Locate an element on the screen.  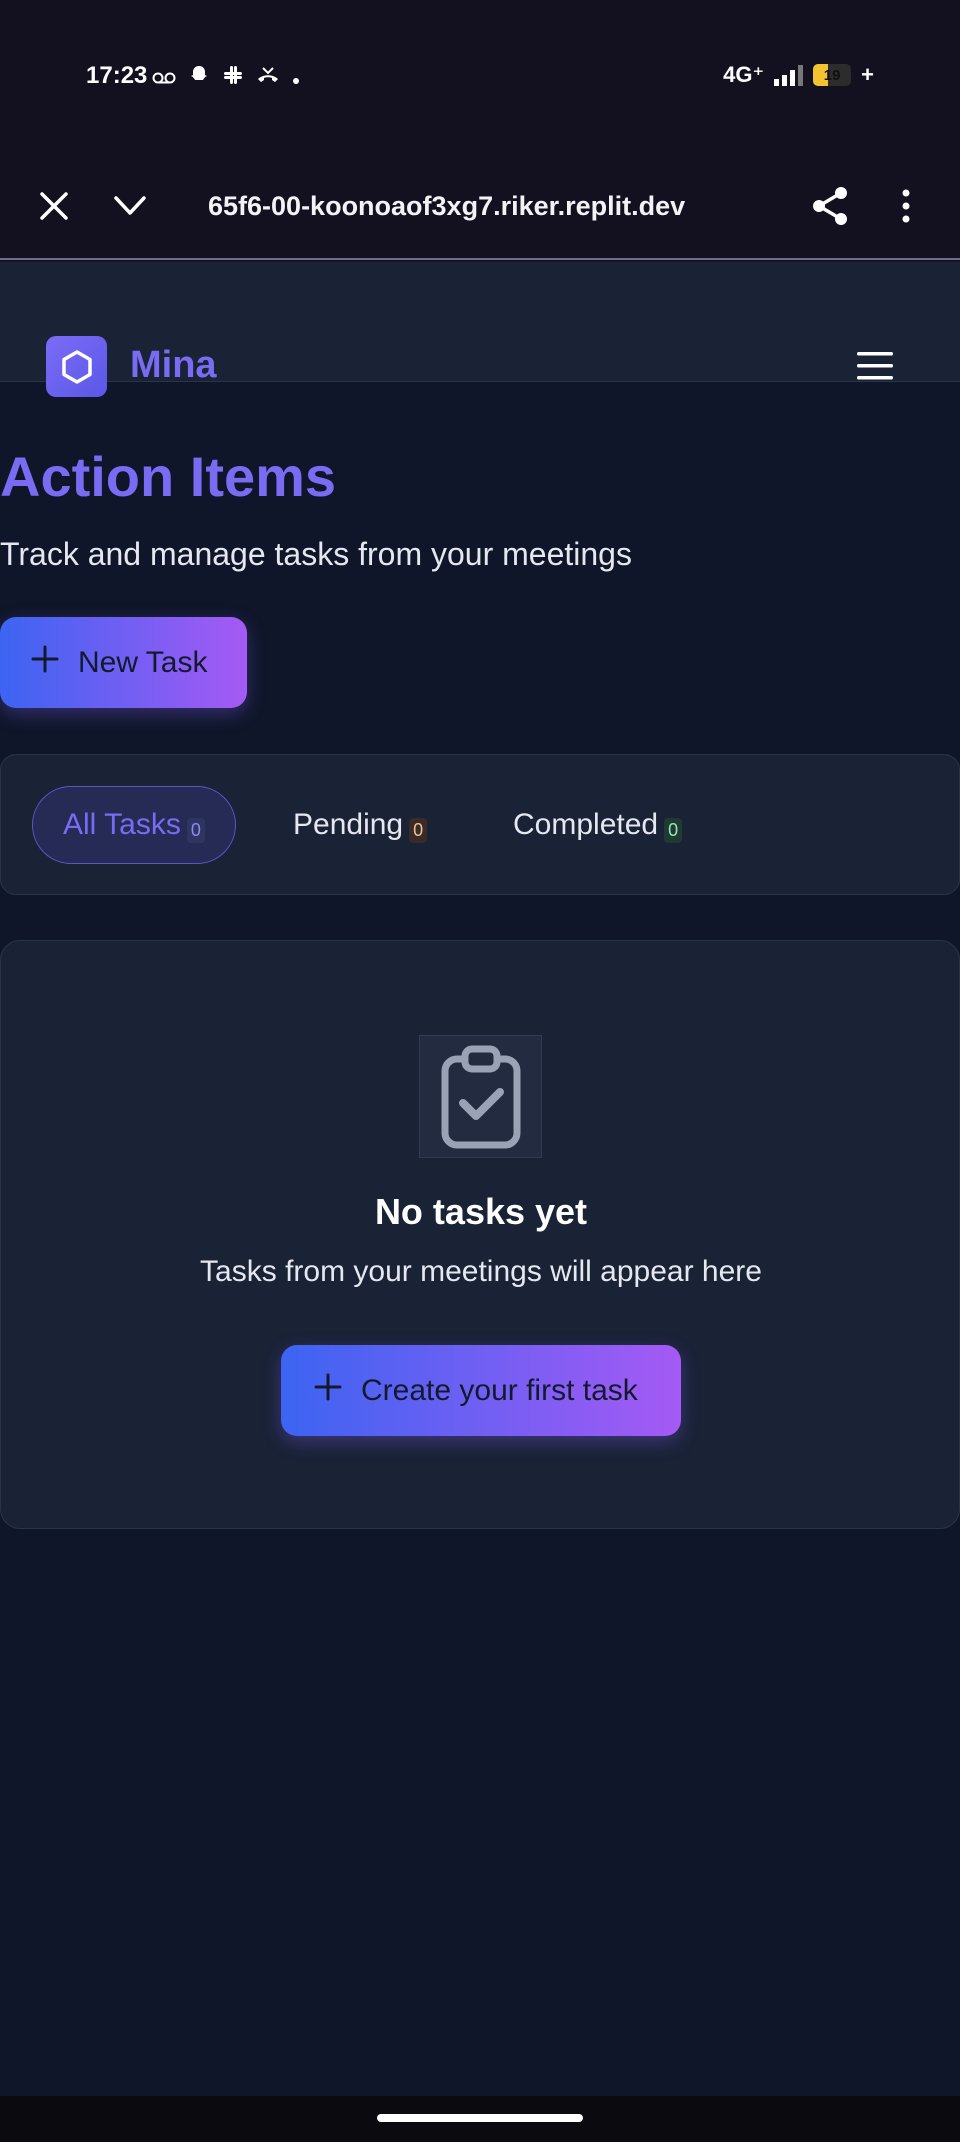
new-task-button: New Task is located at coordinates (123, 662).